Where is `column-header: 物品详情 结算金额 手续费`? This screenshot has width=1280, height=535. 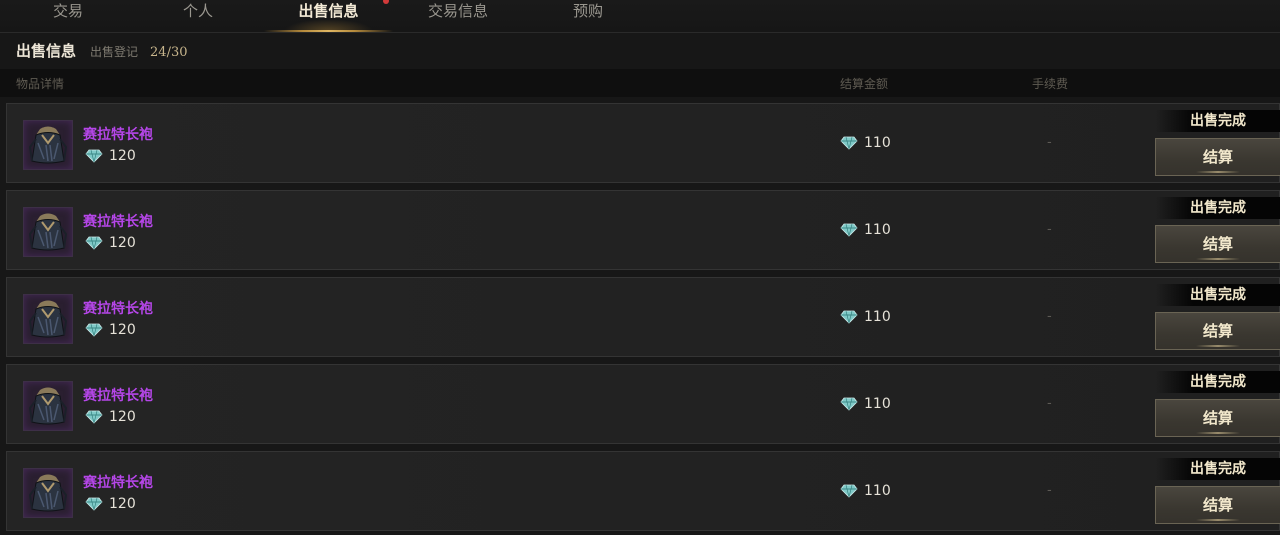
column-header: 物品详情 结算金额 手续费 is located at coordinates (640, 83).